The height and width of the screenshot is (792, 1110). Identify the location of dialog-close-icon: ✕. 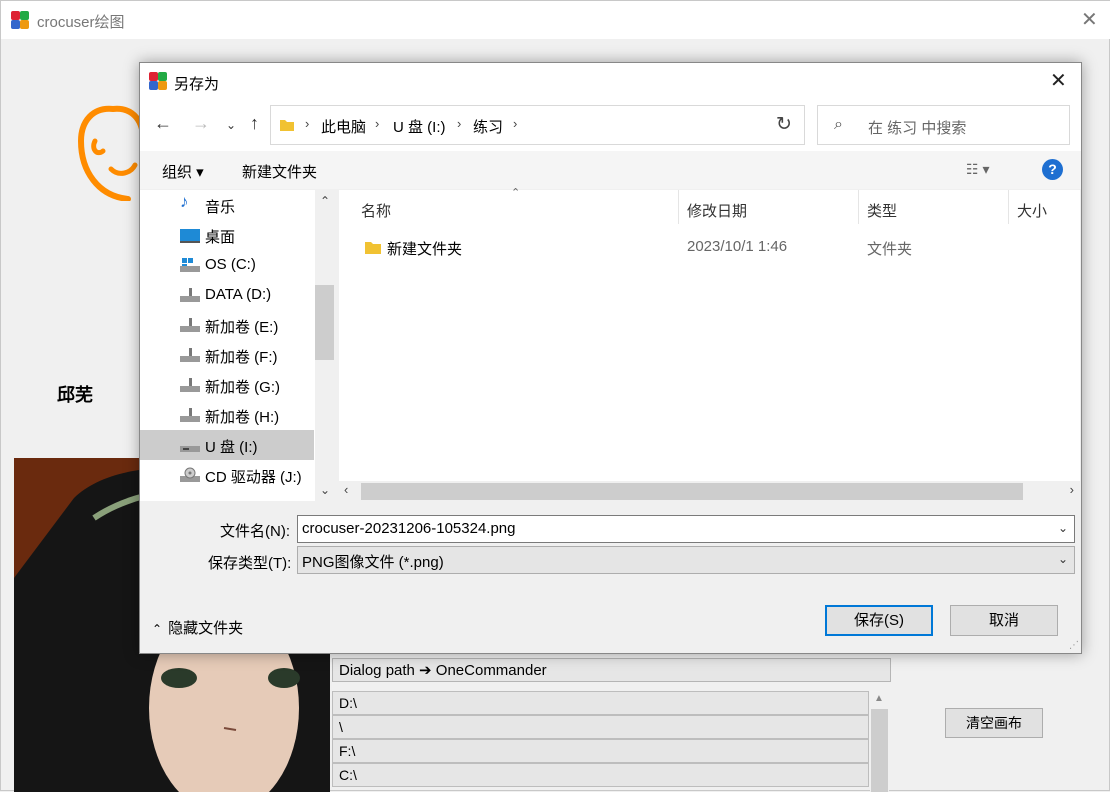
(1058, 81).